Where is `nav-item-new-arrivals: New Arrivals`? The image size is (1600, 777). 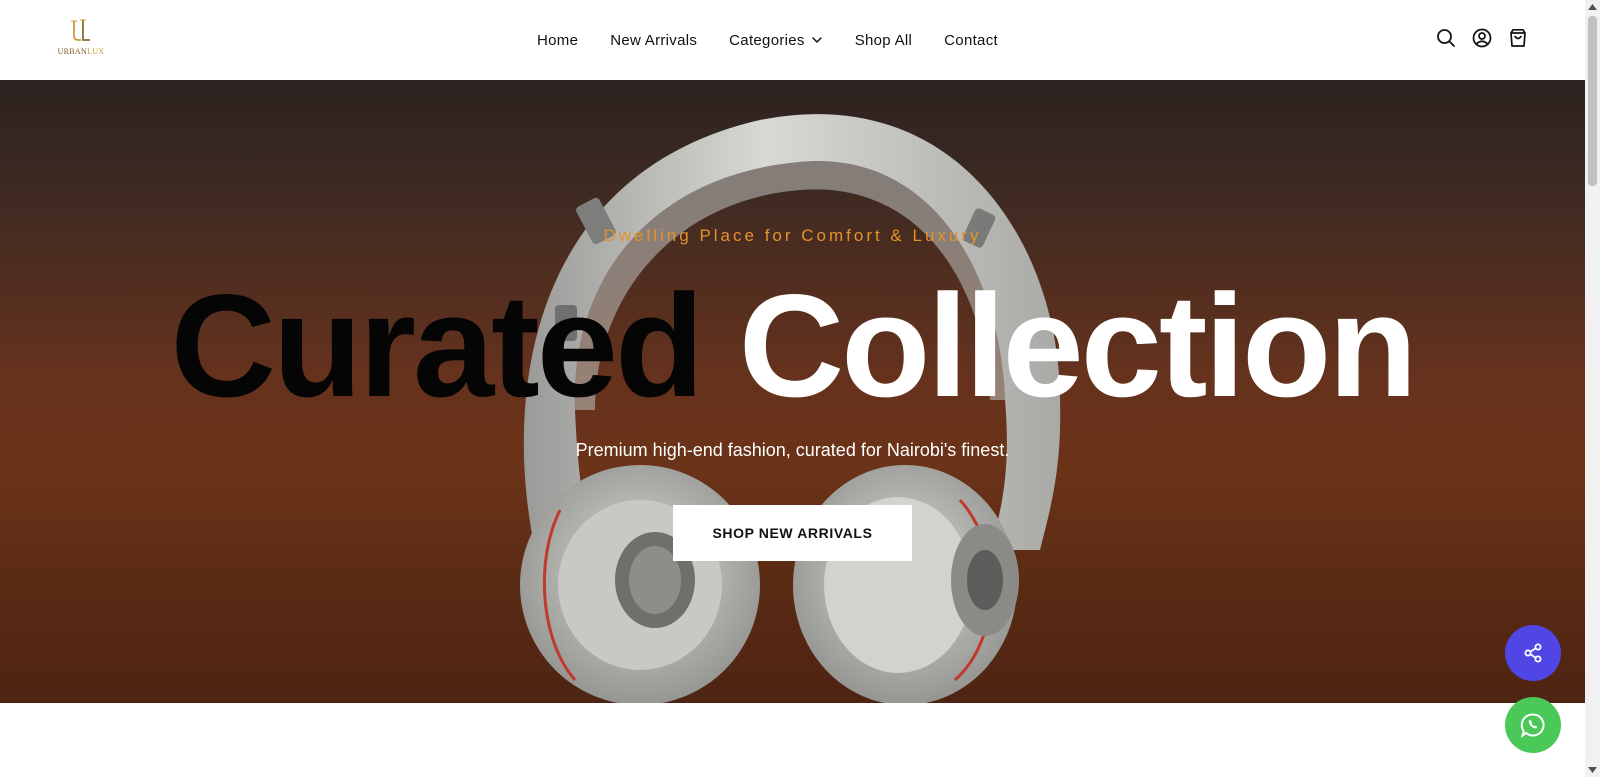
nav-item-new-arrivals: New Arrivals is located at coordinates (653, 40).